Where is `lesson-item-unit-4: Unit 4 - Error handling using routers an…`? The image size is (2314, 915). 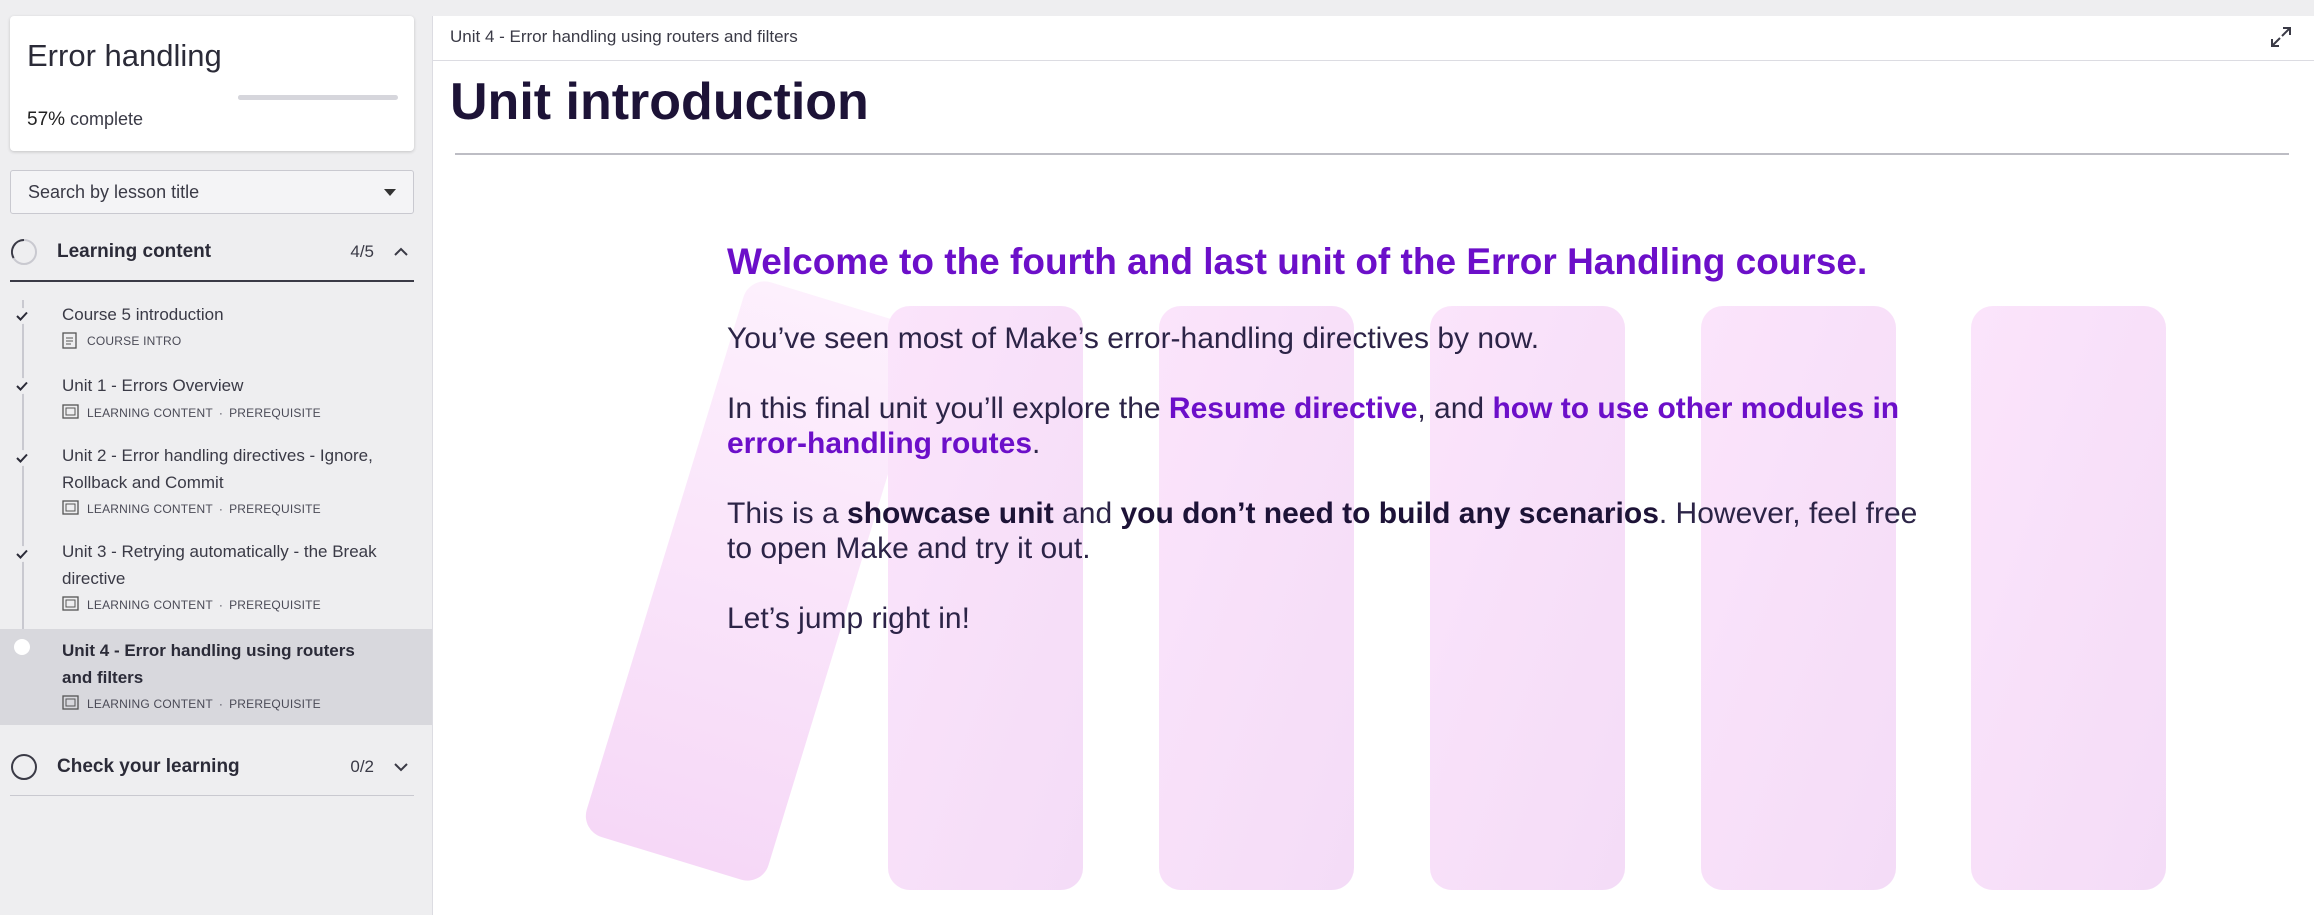
lesson-item-unit-4: Unit 4 - Error handling using routers an… is located at coordinates (216, 677).